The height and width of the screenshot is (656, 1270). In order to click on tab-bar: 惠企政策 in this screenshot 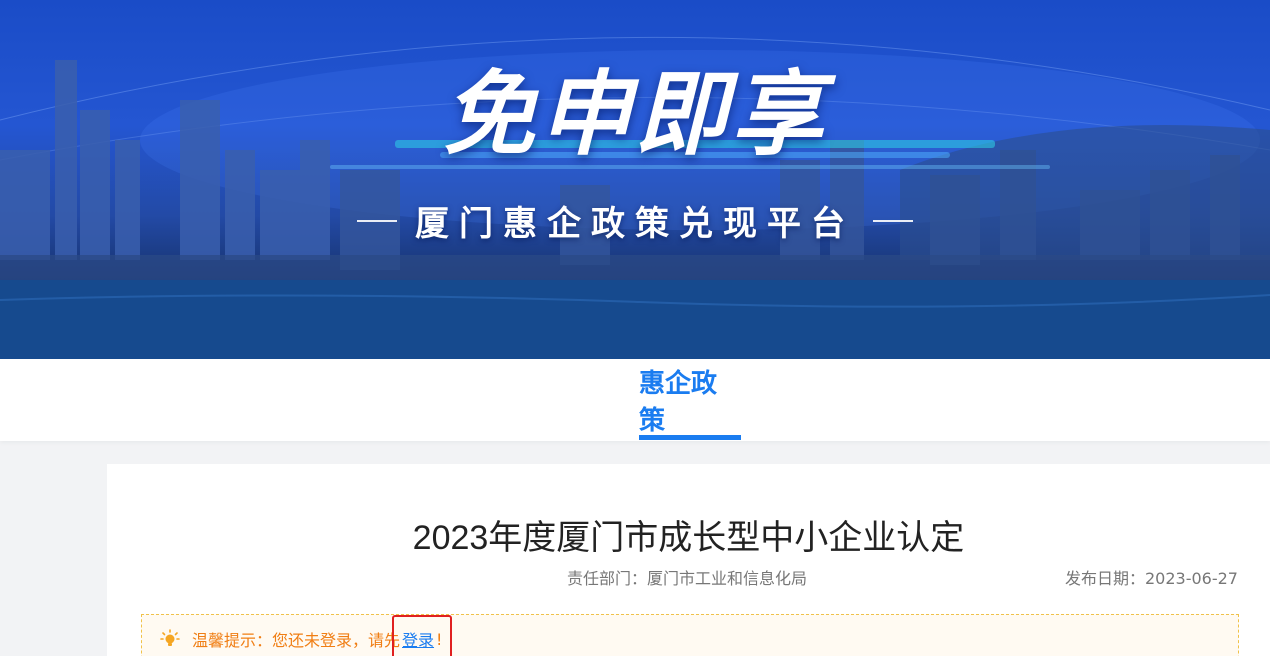, I will do `click(635, 400)`.